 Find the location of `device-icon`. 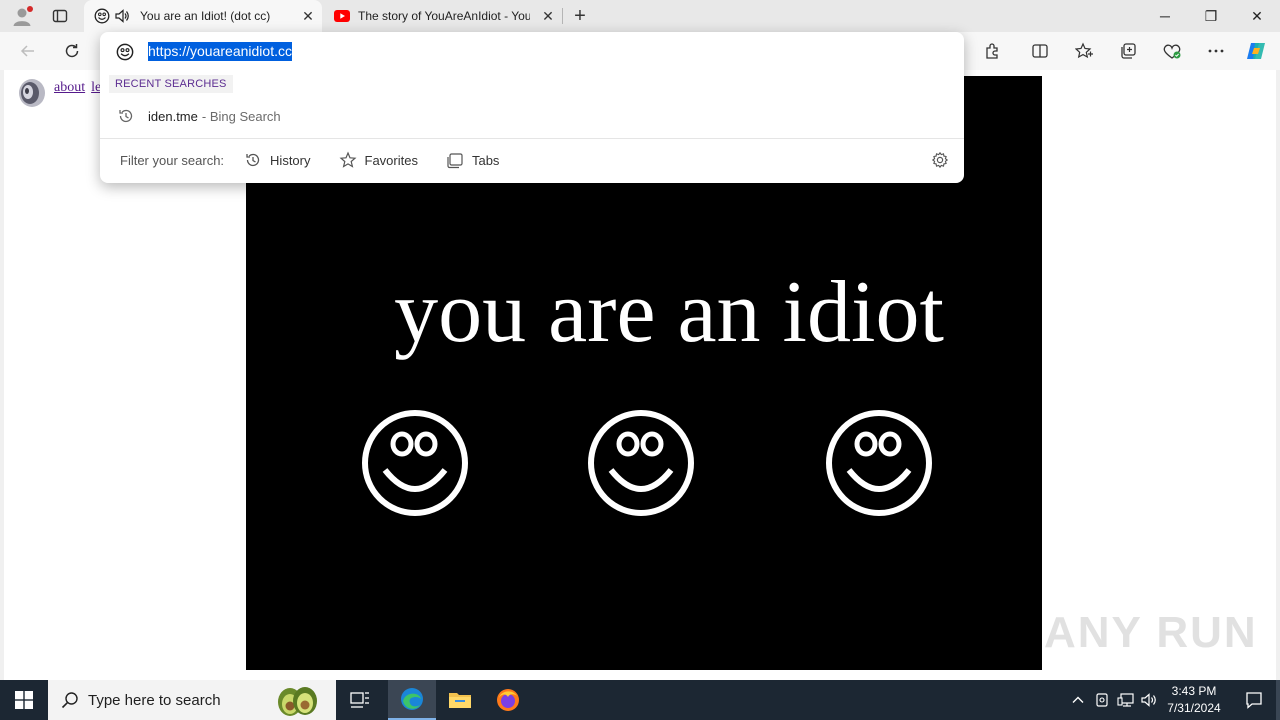

device-icon is located at coordinates (1102, 700).